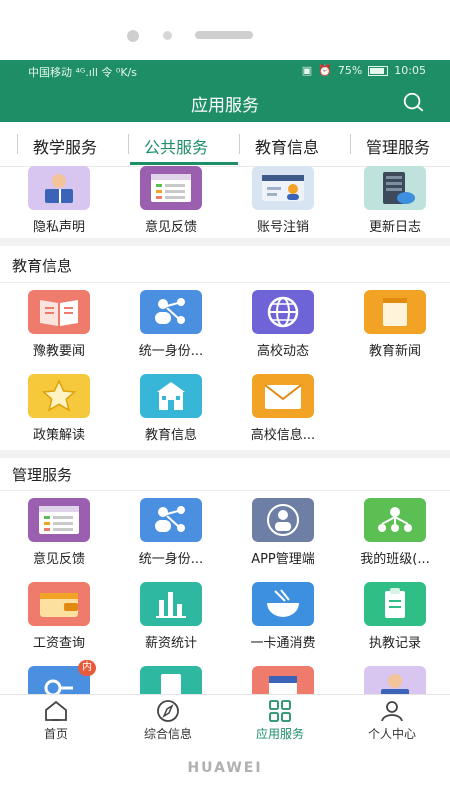 Image resolution: width=450 pixels, height=800 pixels. I want to click on grid-icon, so click(280, 711).